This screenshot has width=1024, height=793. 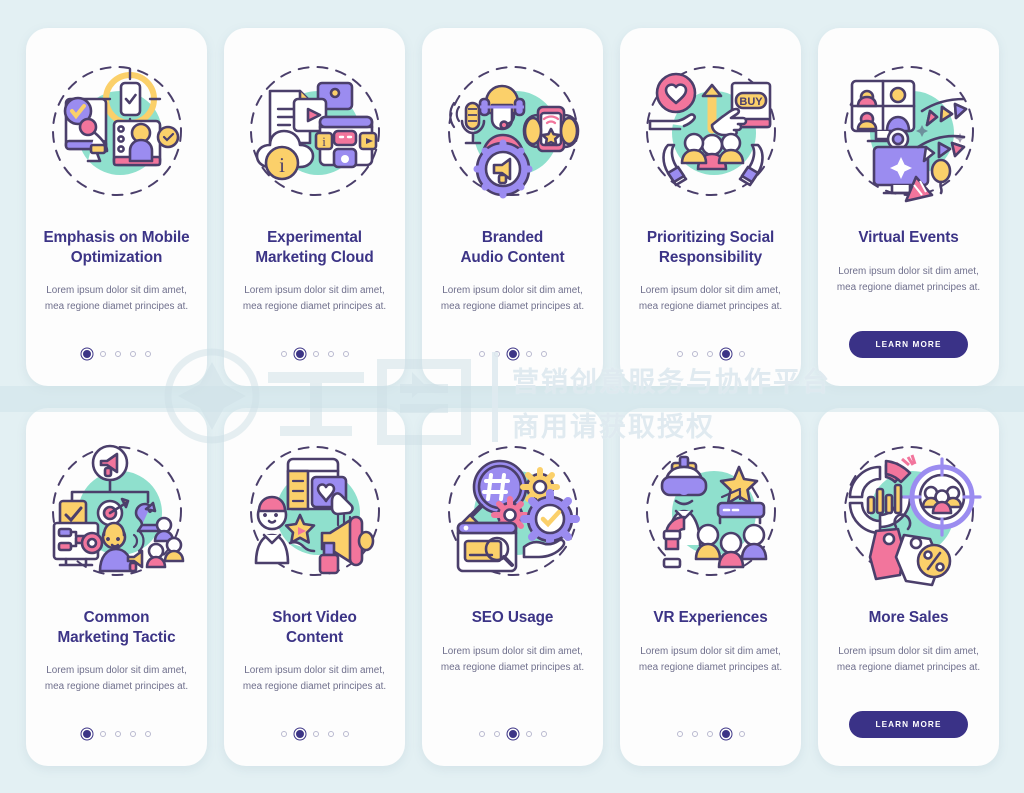 I want to click on card-title: Branded Audio Content, so click(x=512, y=247).